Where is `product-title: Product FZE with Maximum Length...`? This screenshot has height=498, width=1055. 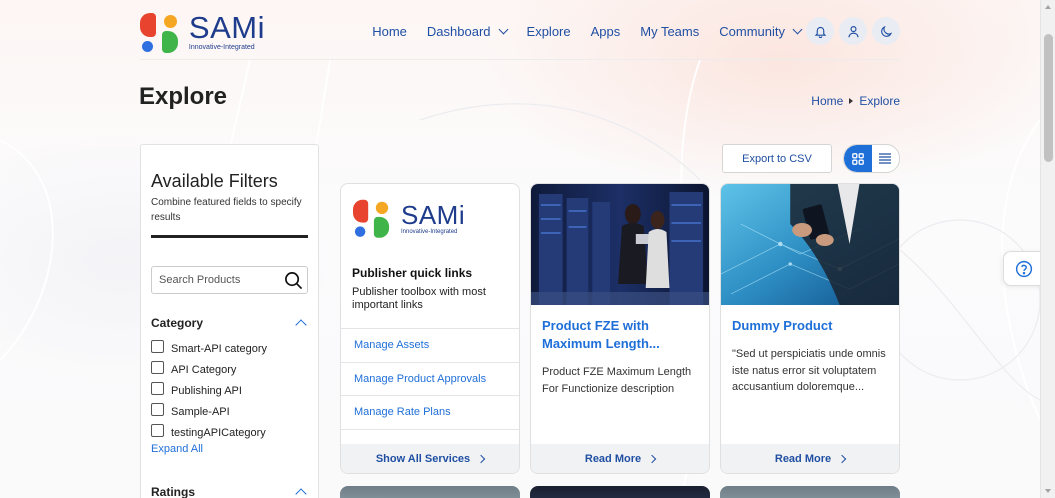
product-title: Product FZE with Maximum Length... is located at coordinates (622, 334).